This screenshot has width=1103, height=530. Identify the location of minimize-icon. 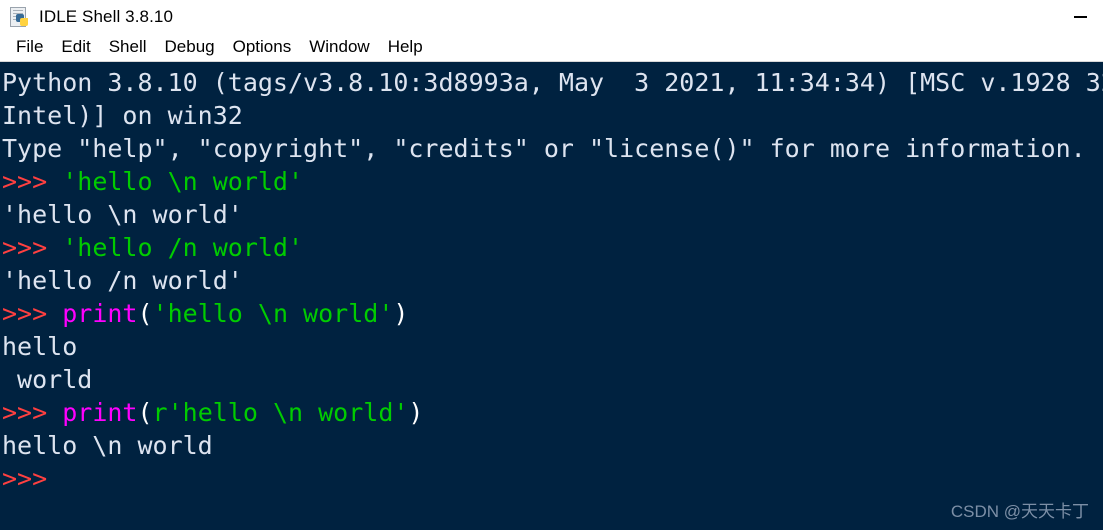
(1080, 17).